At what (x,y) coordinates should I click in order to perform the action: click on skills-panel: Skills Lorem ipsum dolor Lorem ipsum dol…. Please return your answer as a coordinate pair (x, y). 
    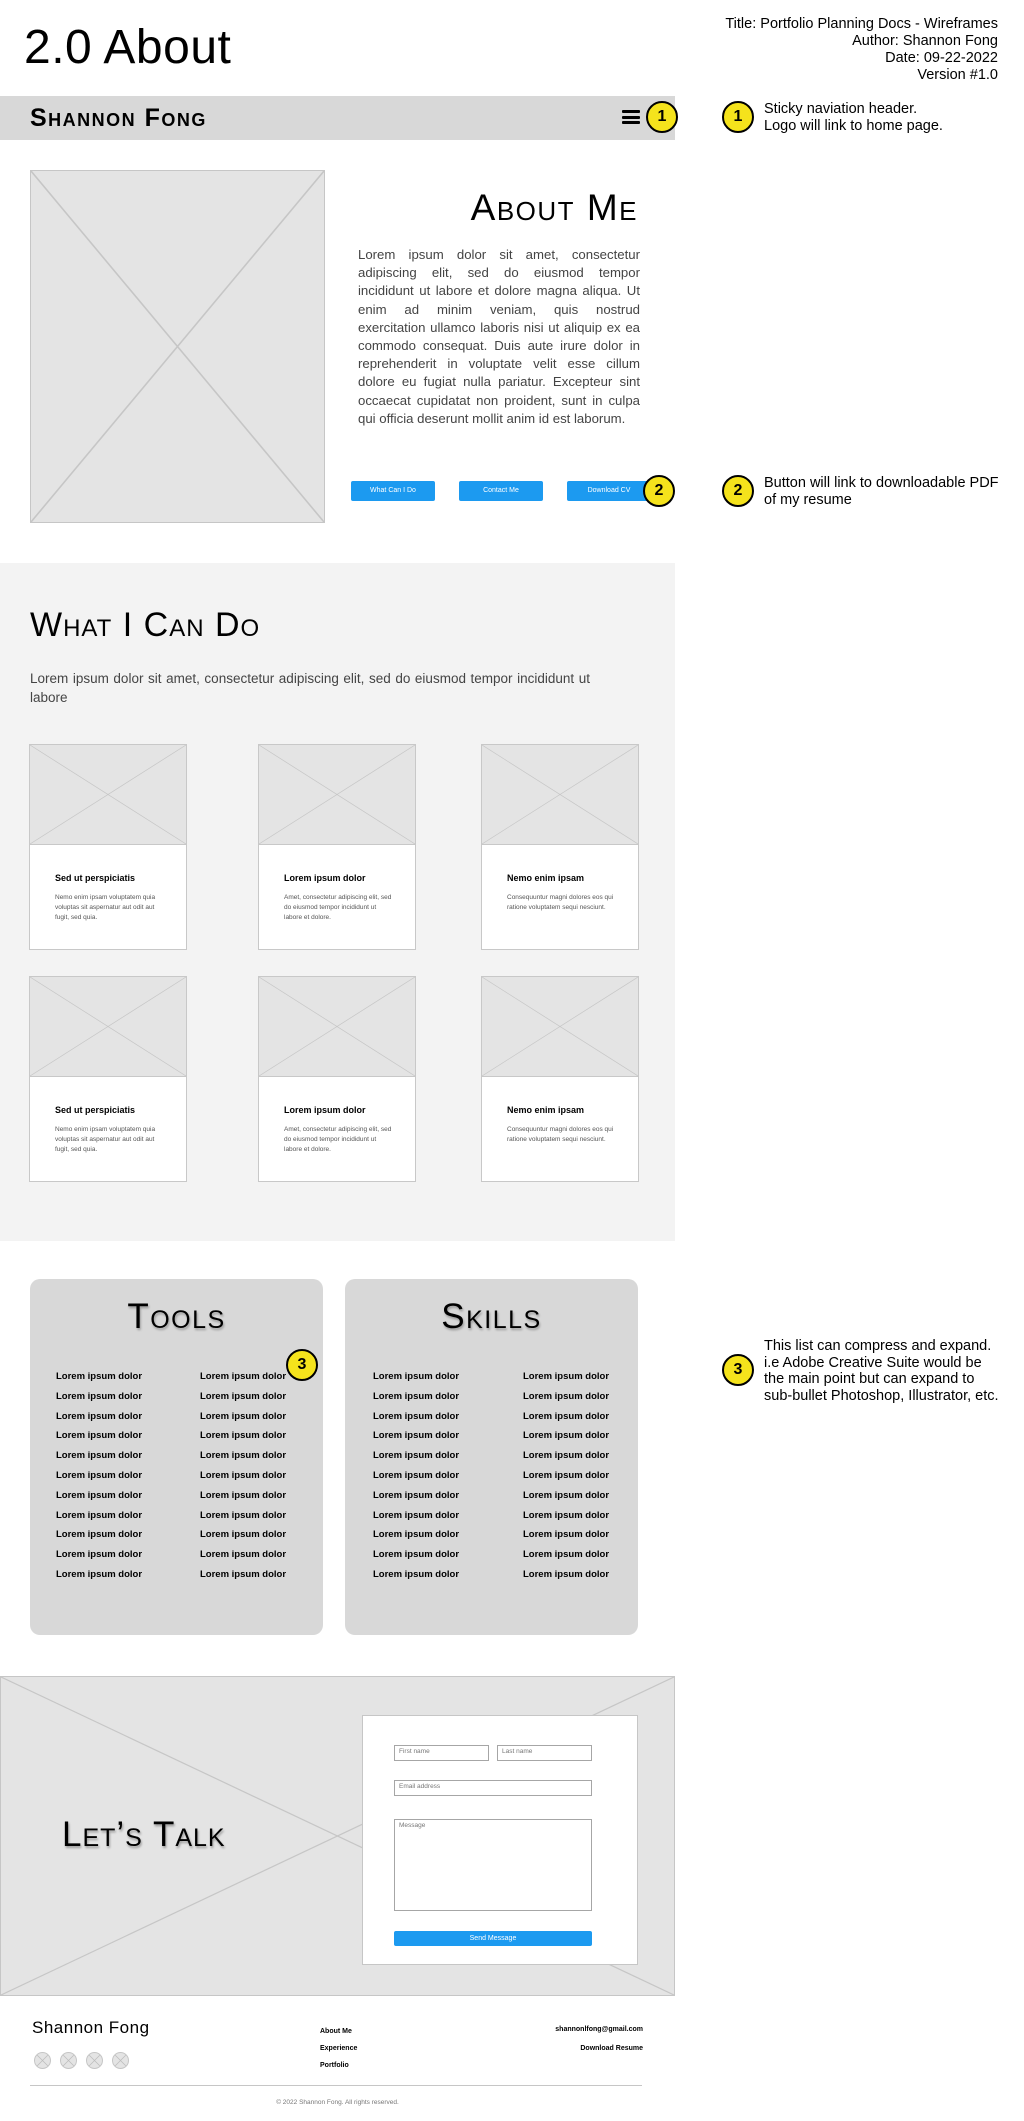
    Looking at the image, I should click on (491, 1457).